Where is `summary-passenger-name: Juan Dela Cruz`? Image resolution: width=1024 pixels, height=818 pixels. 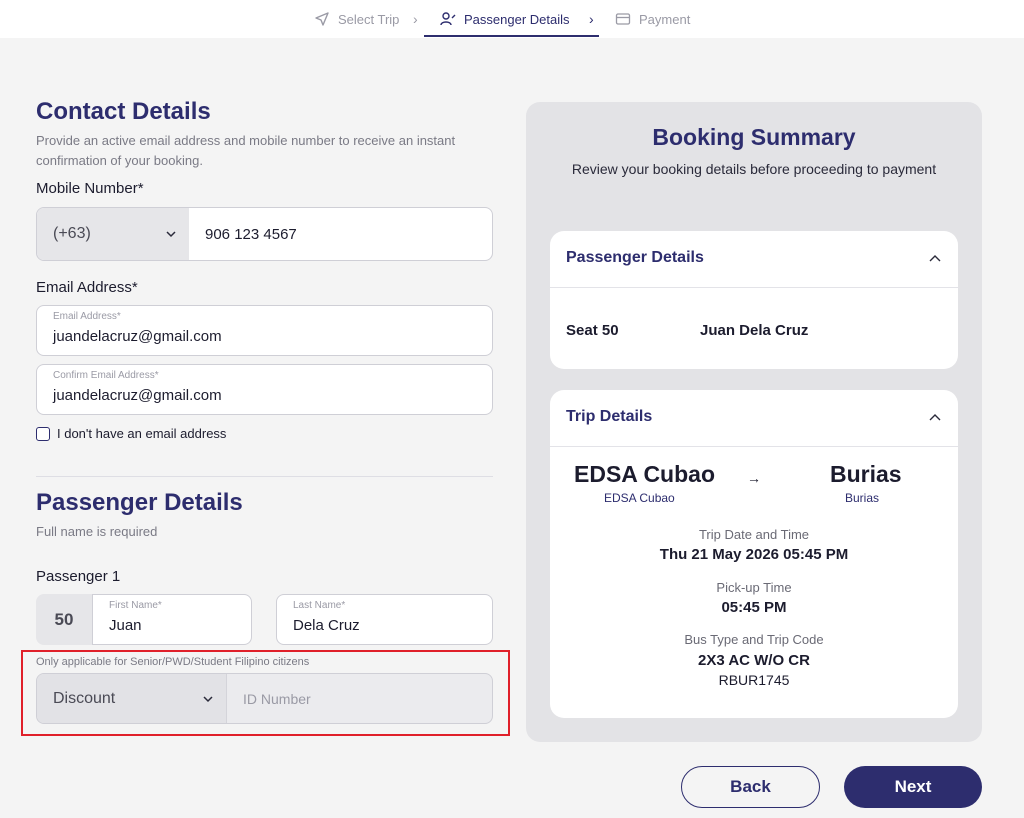 summary-passenger-name: Juan Dela Cruz is located at coordinates (754, 330).